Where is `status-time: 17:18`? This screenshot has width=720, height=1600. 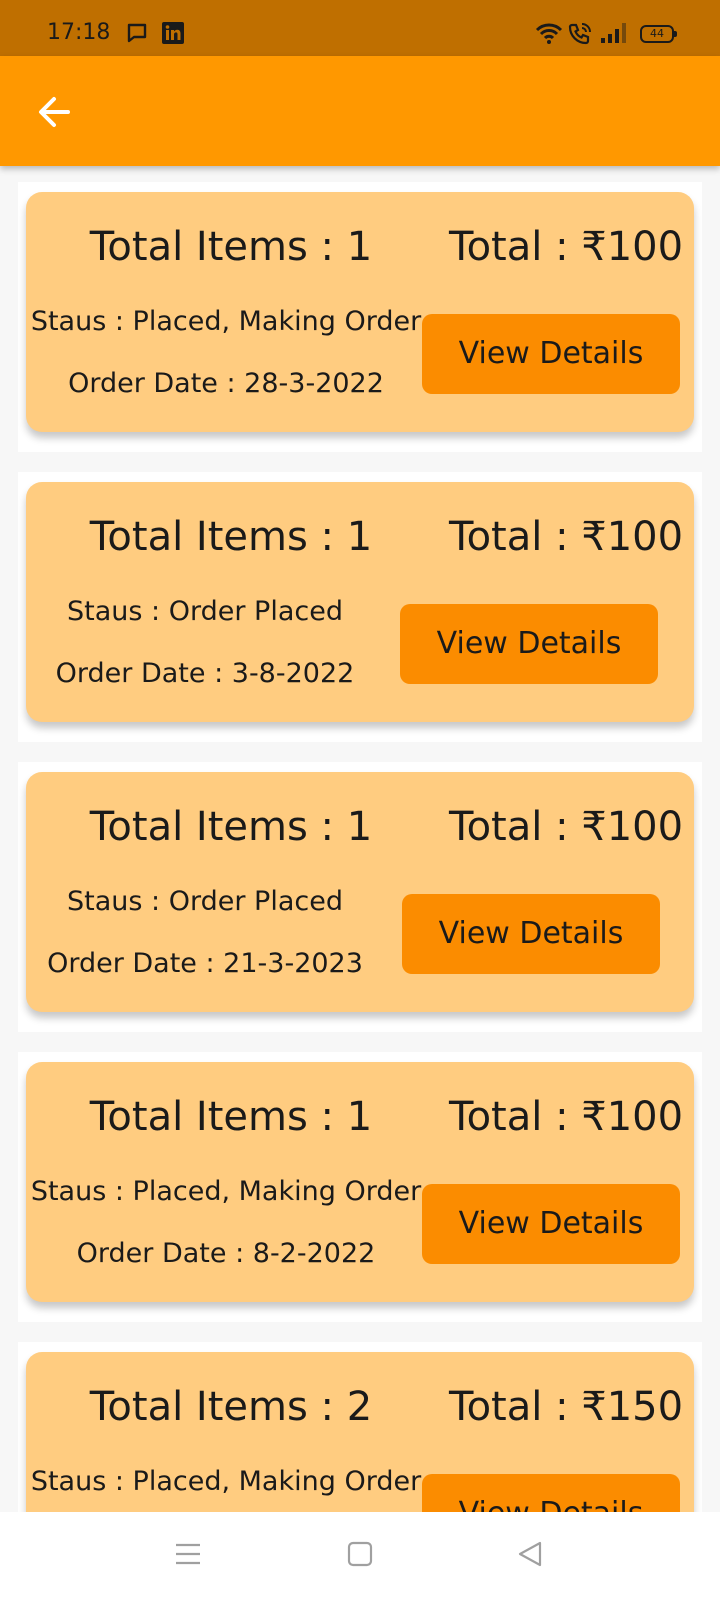
status-time: 17:18 is located at coordinates (79, 32).